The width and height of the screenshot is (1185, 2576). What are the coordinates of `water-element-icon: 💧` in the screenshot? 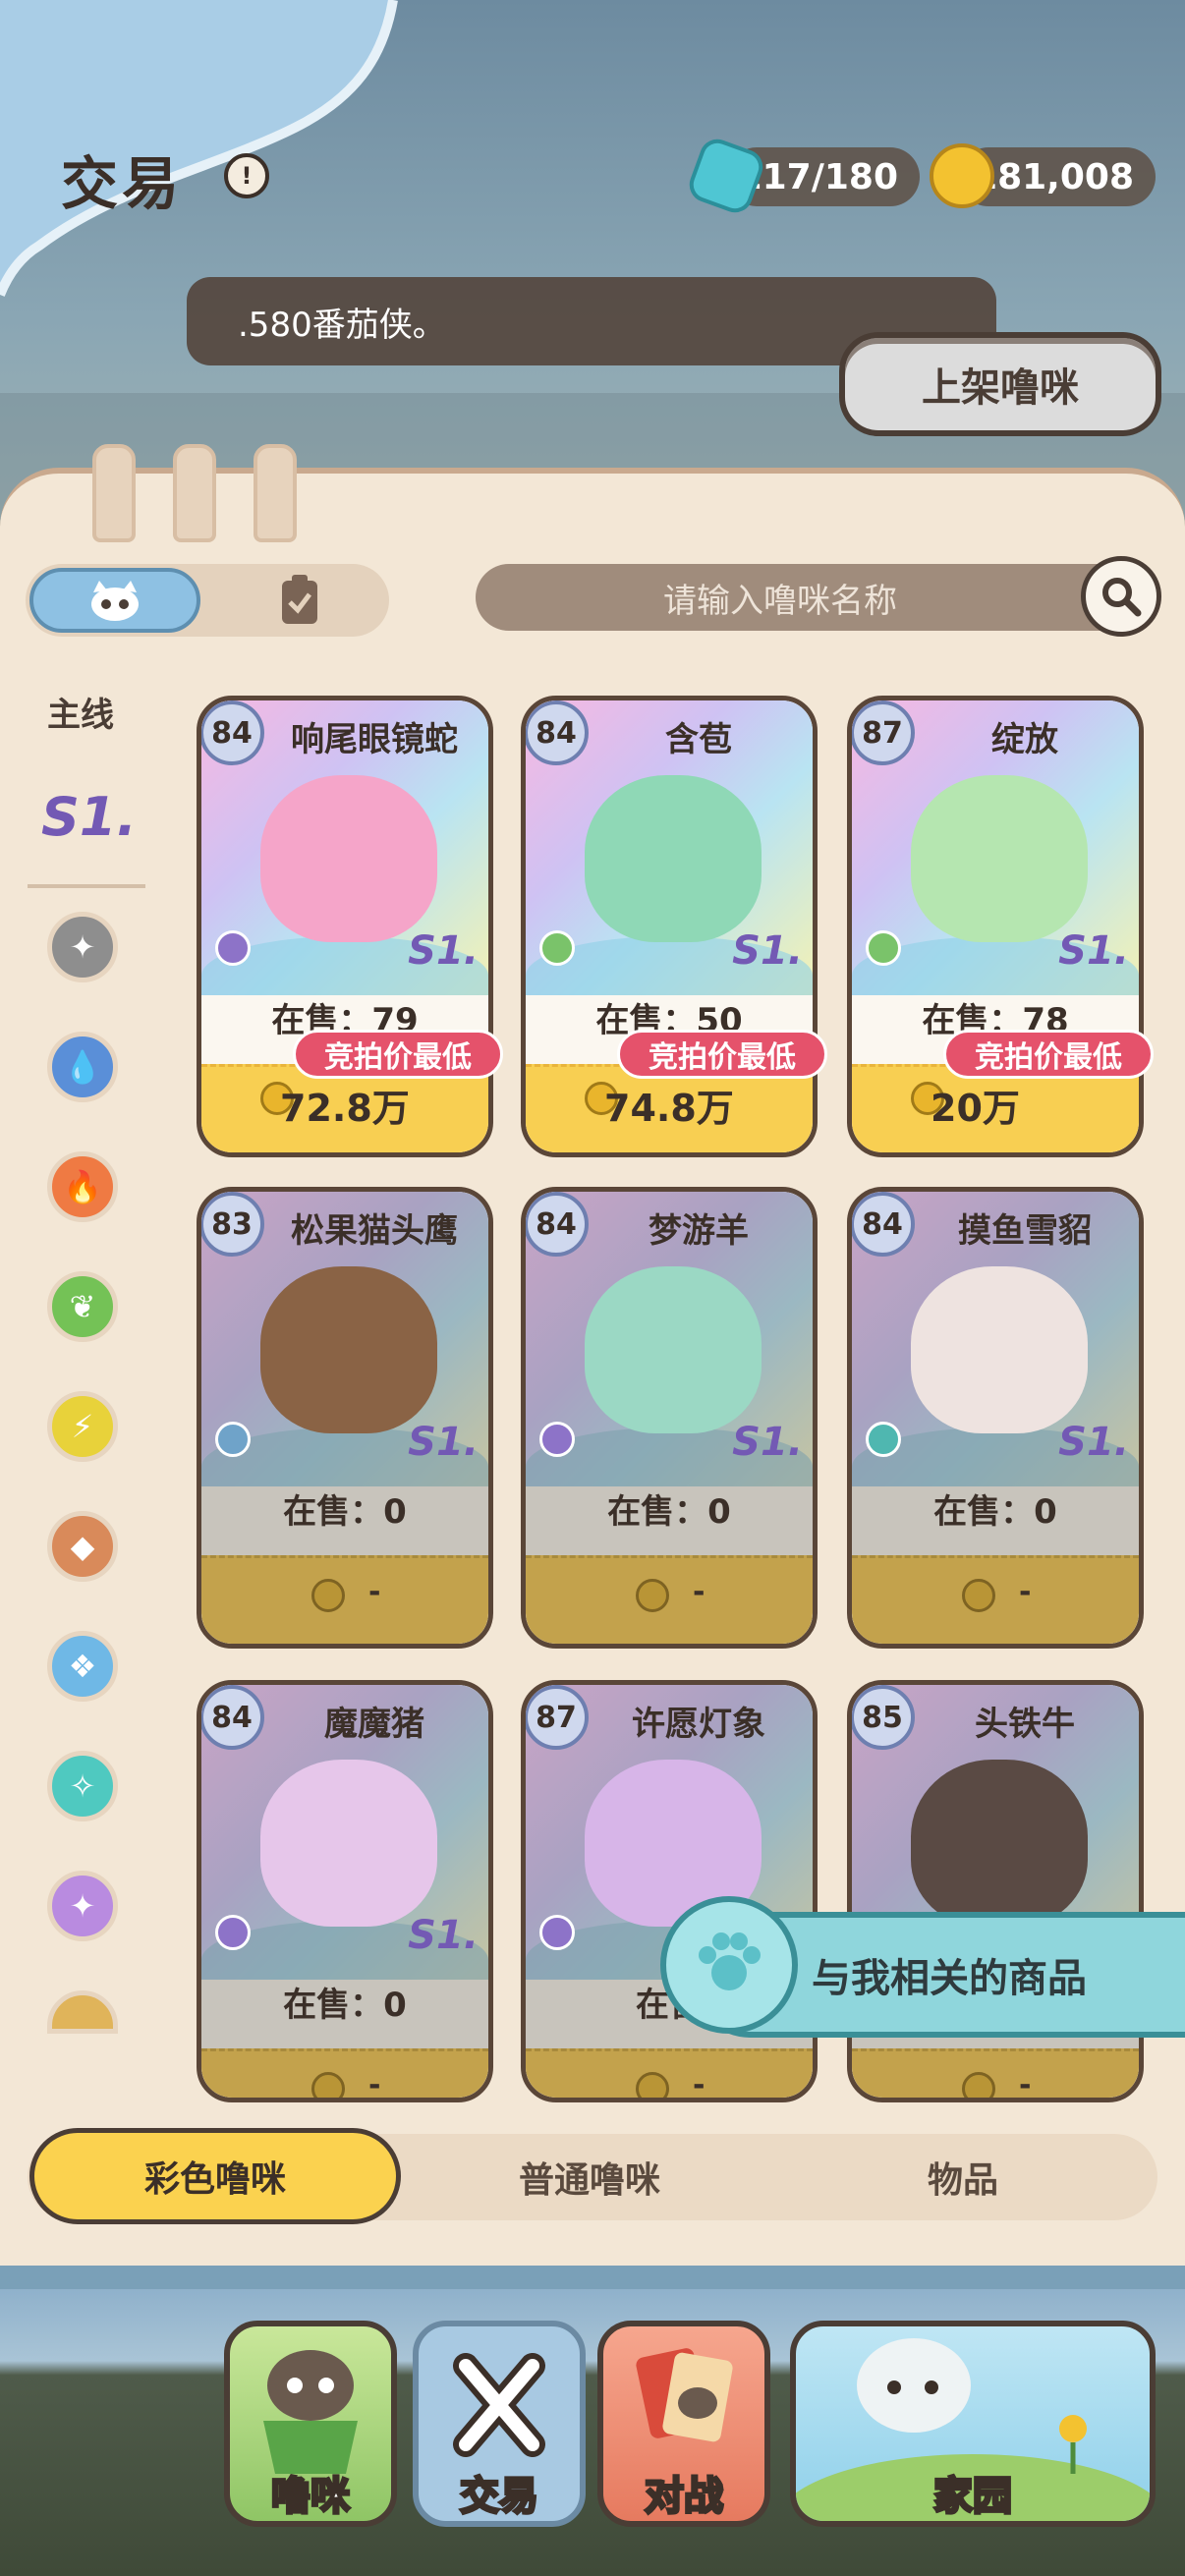 It's located at (83, 1067).